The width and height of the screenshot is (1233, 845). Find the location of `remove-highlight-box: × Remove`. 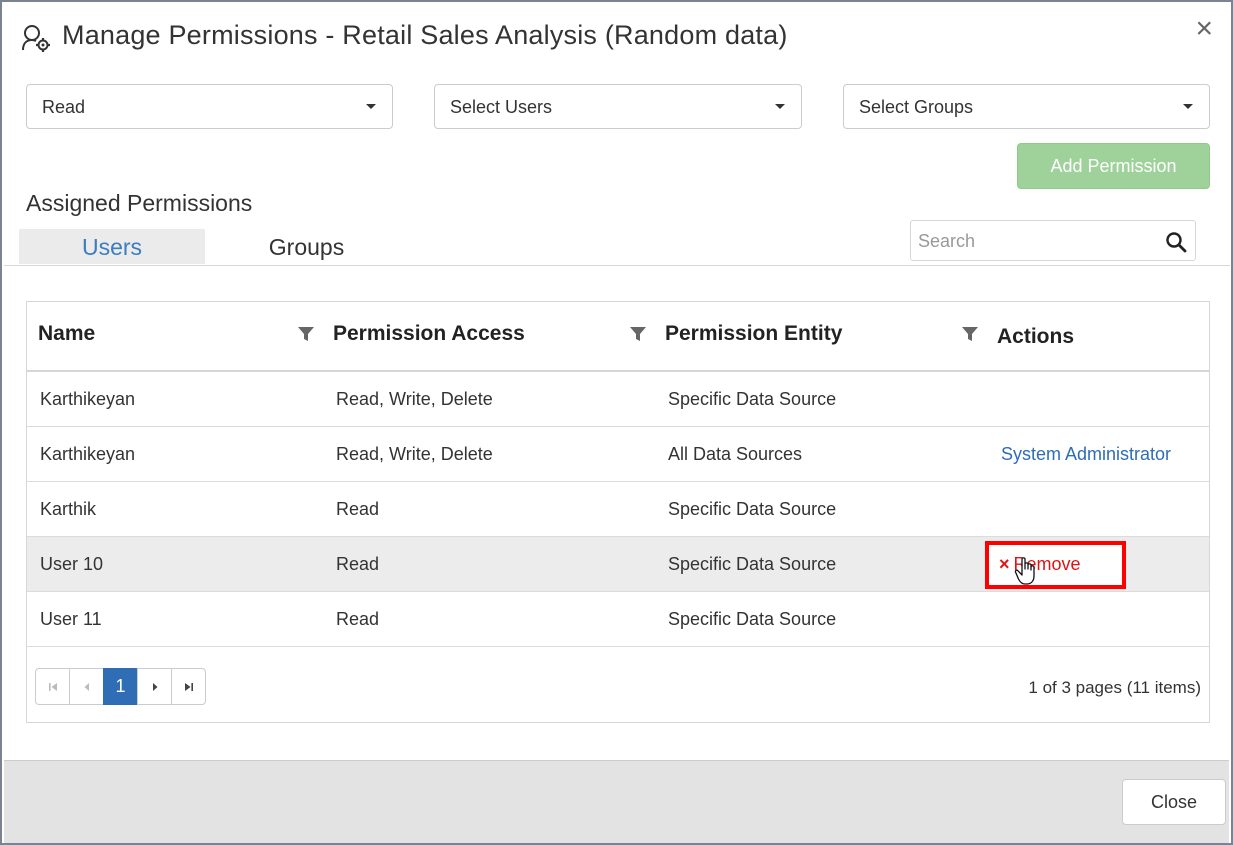

remove-highlight-box: × Remove is located at coordinates (1055, 565).